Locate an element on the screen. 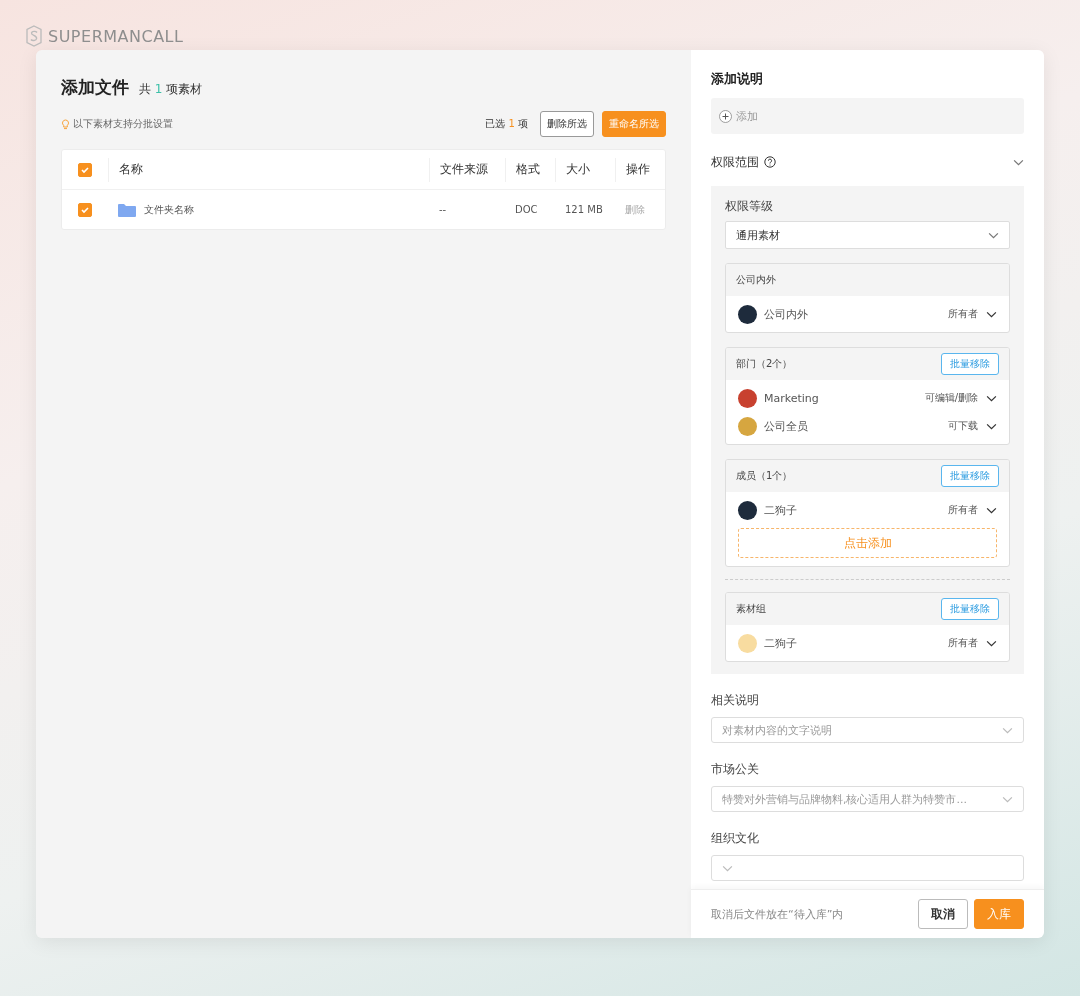 This screenshot has height=996, width=1080. member-name: 公司全员 is located at coordinates (786, 426).